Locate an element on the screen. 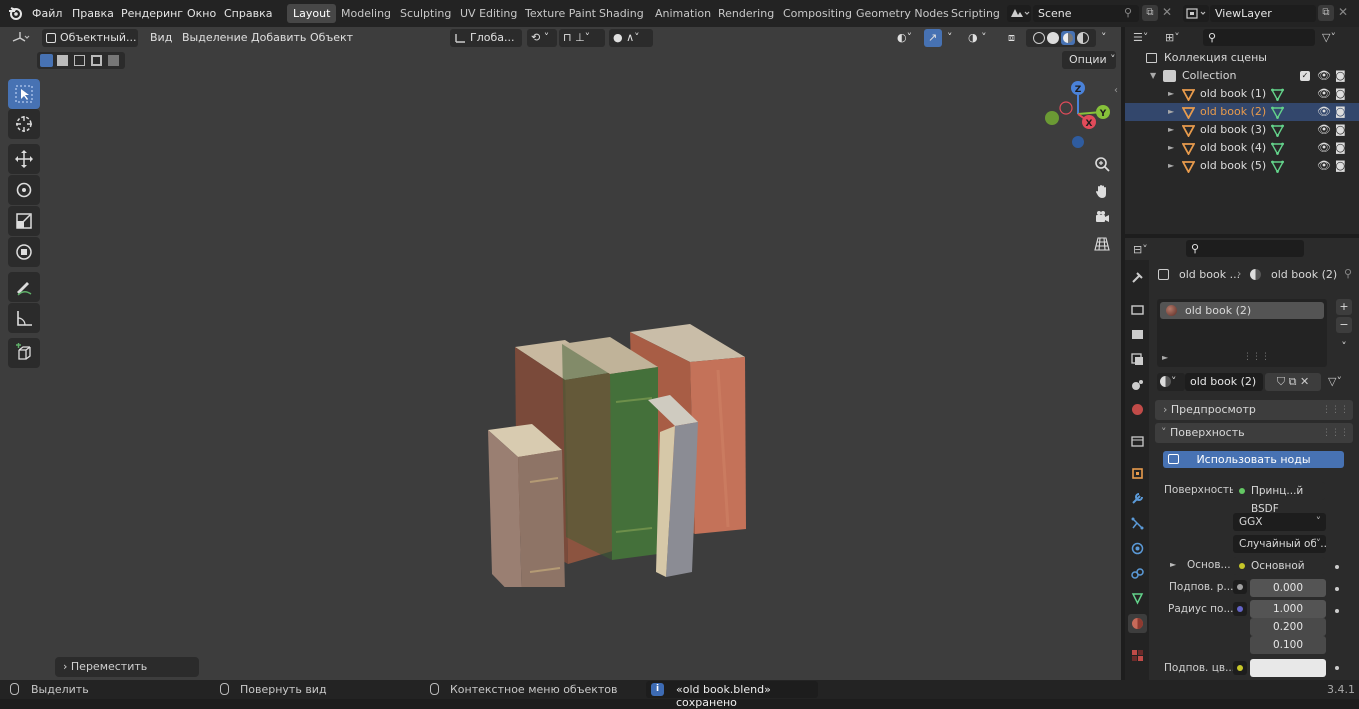 This screenshot has width=1359, height=709. render-tab-icon is located at coordinates (1137, 309).